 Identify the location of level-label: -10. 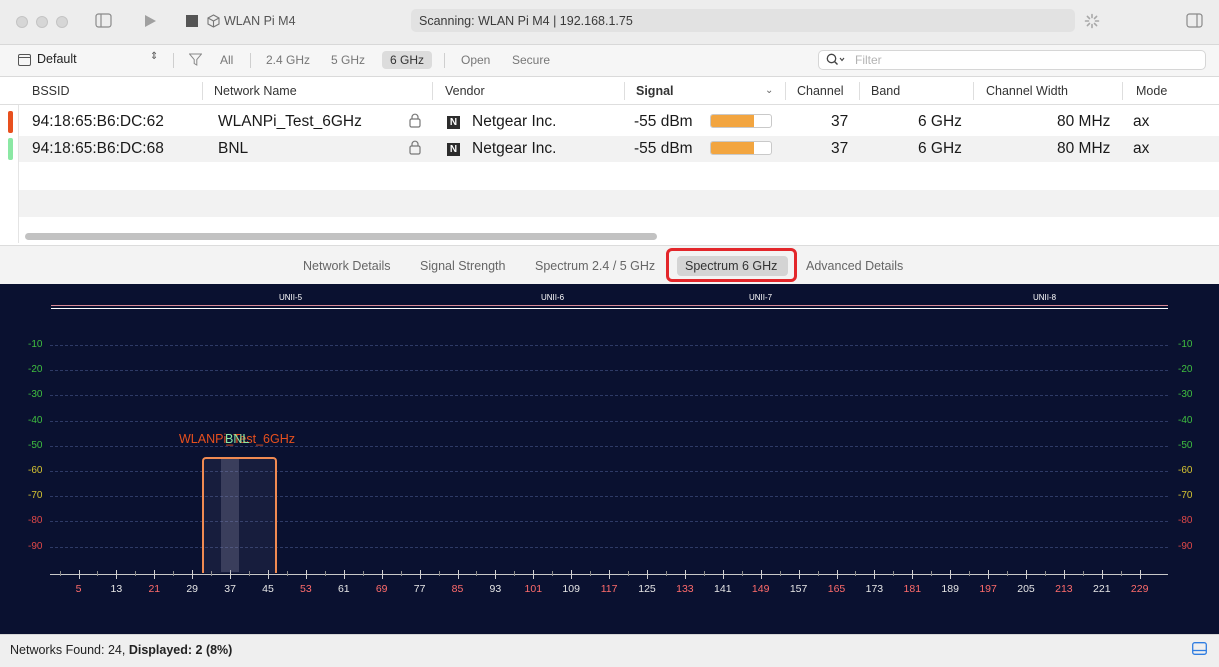
(35, 344).